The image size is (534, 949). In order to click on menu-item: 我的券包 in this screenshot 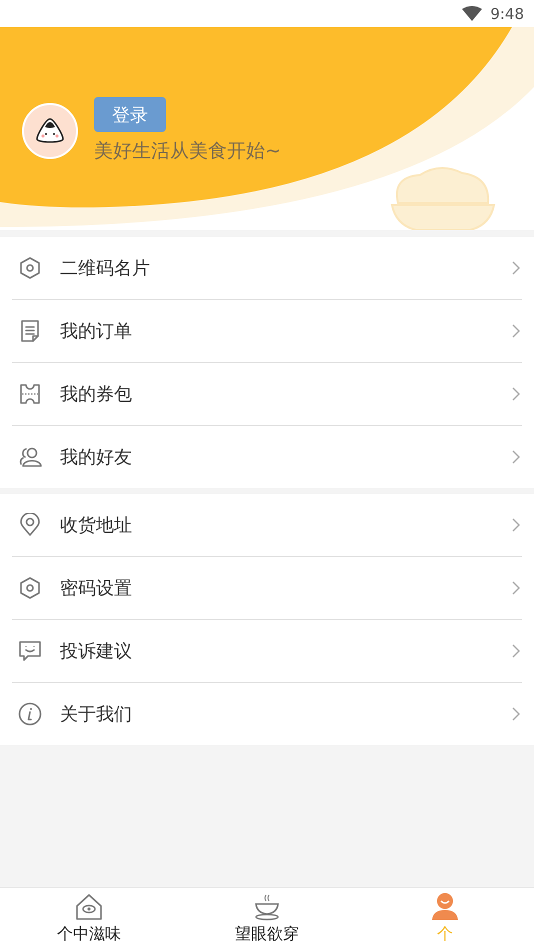, I will do `click(267, 394)`.